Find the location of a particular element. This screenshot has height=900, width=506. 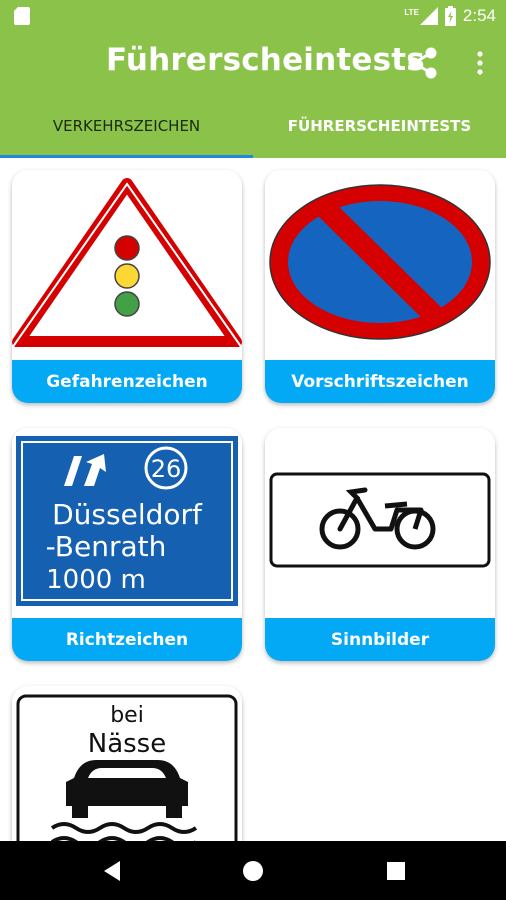

tab-label: VERKEHRSZEICHEN is located at coordinates (126, 126).